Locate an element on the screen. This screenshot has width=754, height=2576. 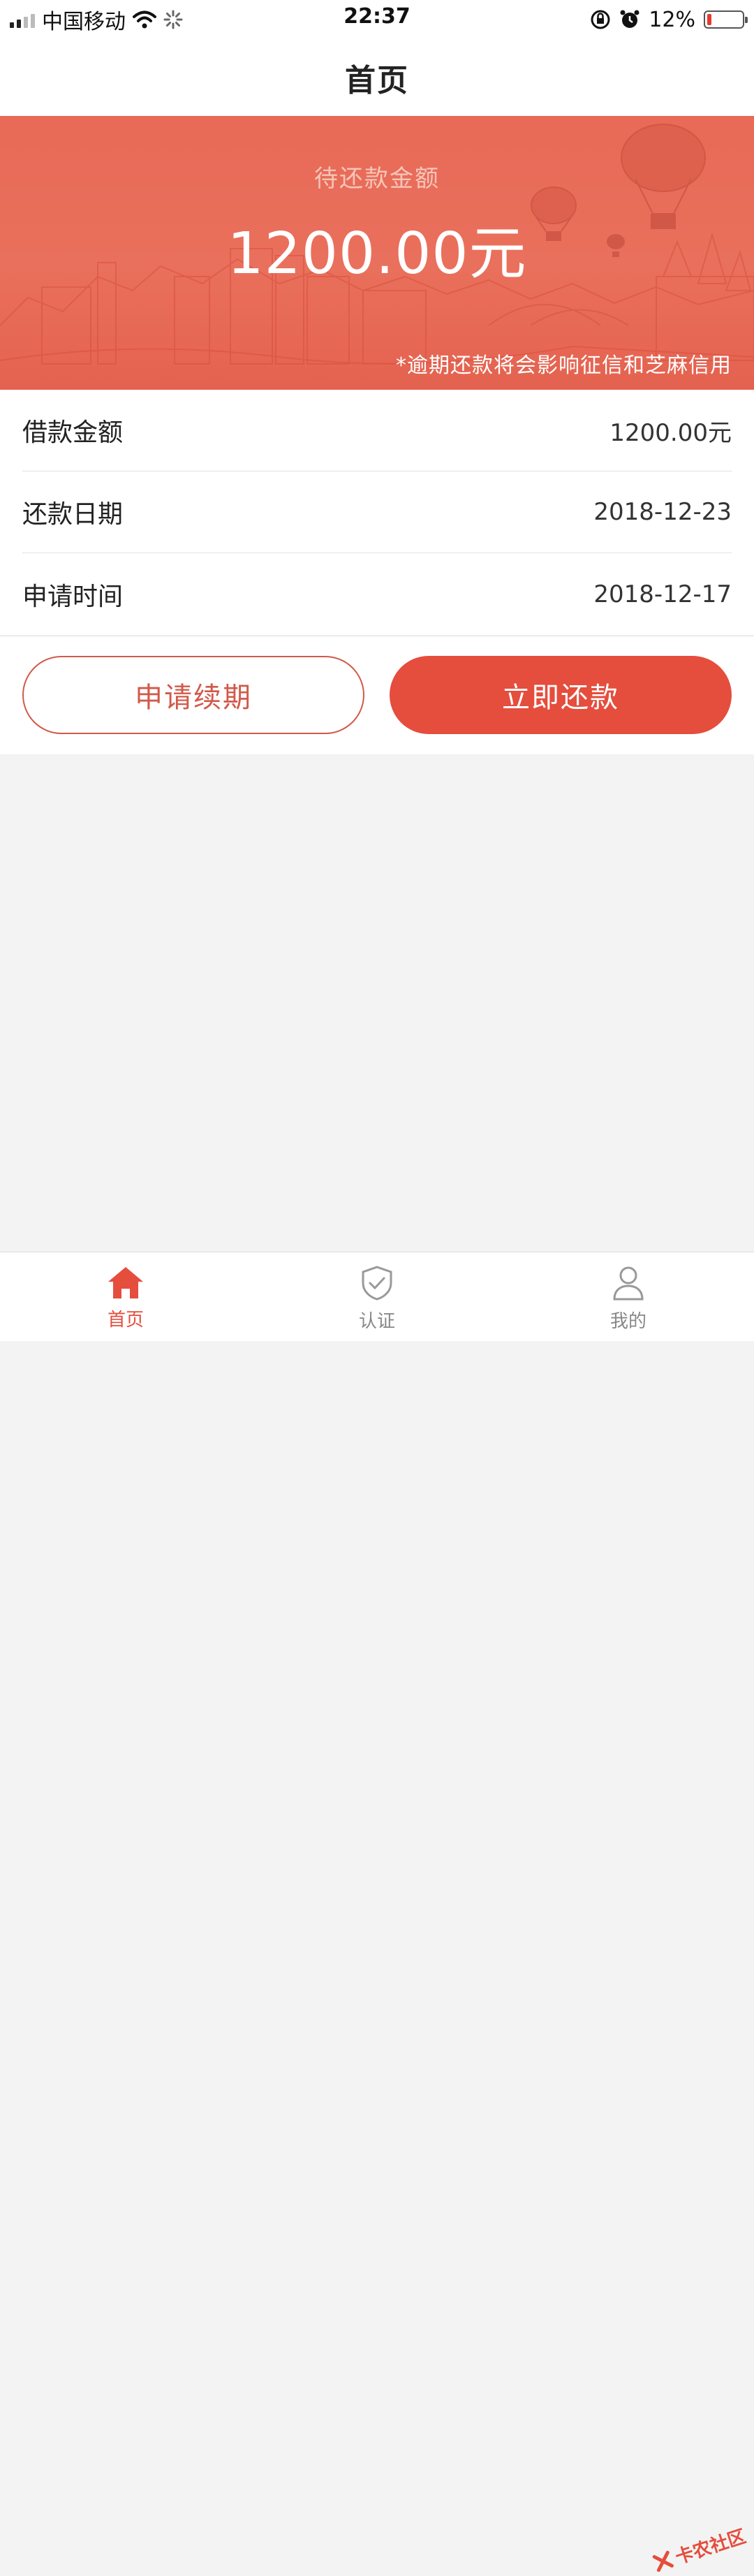
detail-row-repayment-date: 还款日期 2018-12-23 is located at coordinates (377, 512).